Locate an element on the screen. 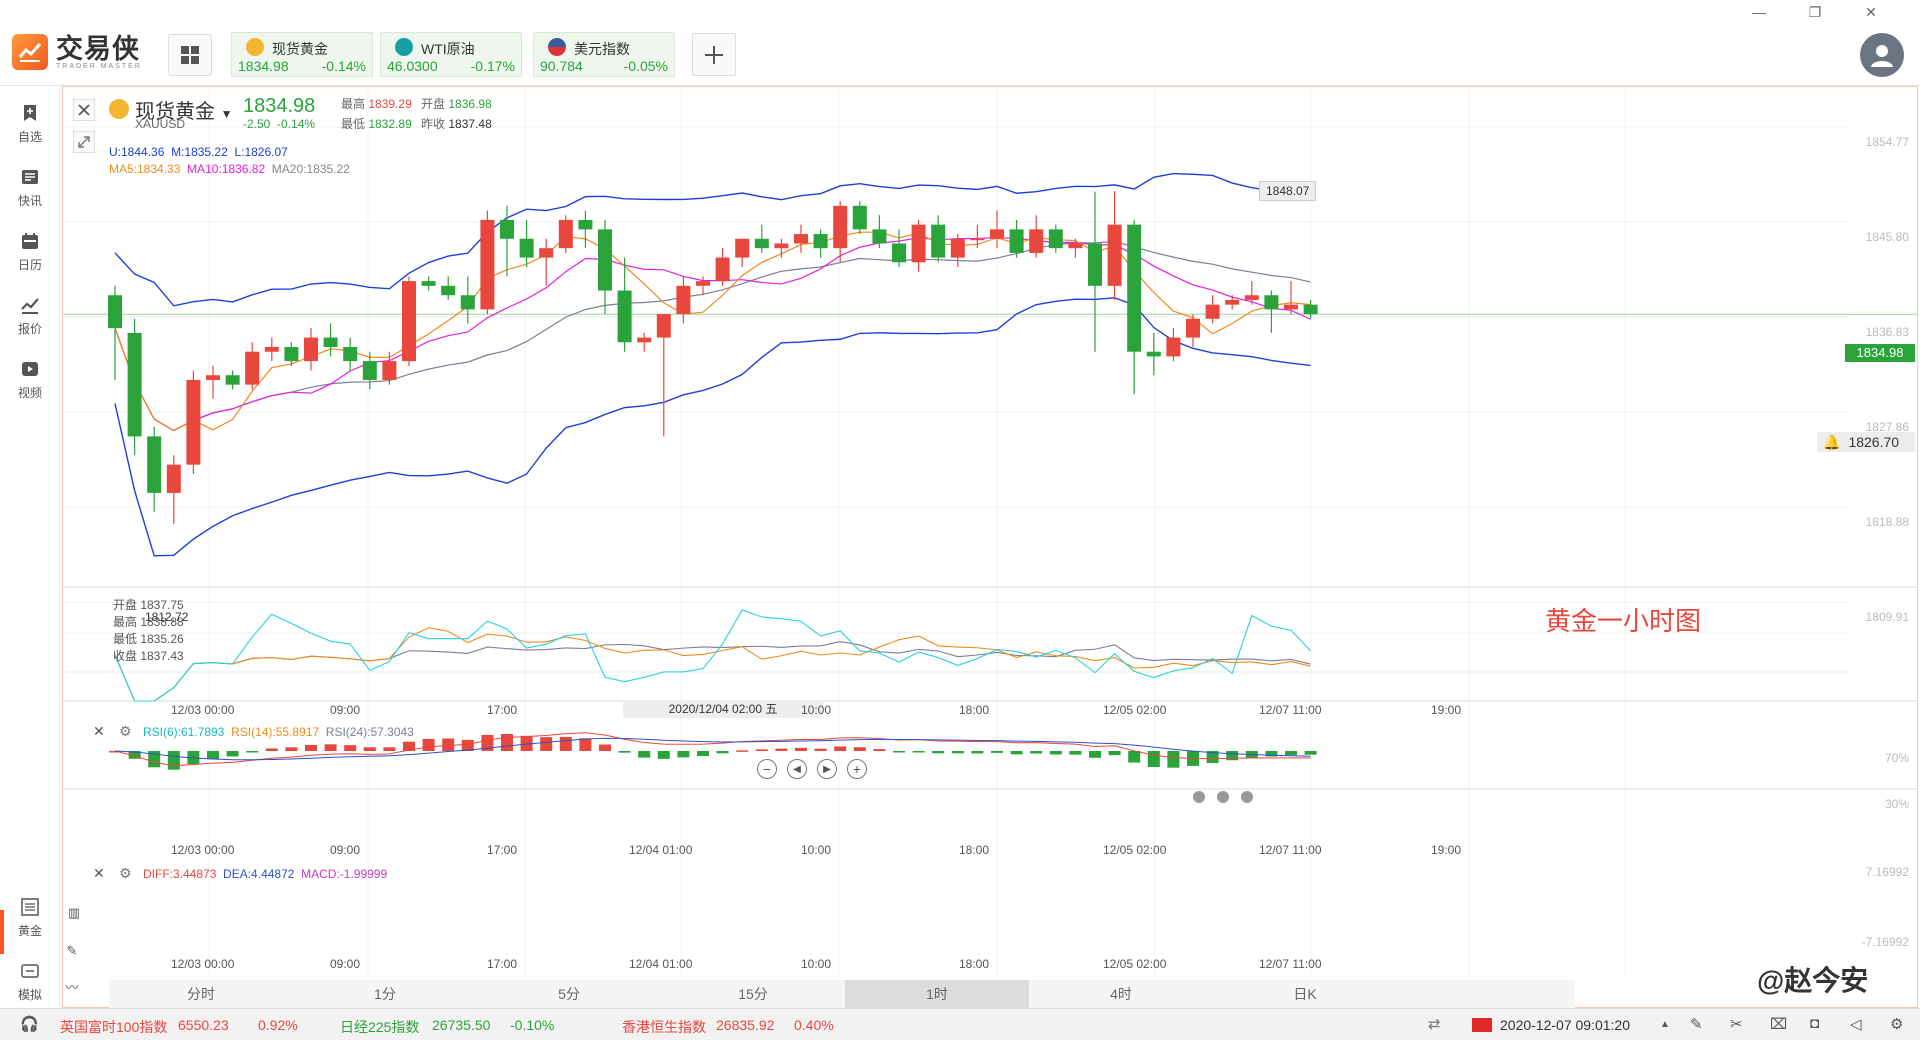 The width and height of the screenshot is (1920, 1040). sidebar-item-calendar: 日历 is located at coordinates (30, 252).